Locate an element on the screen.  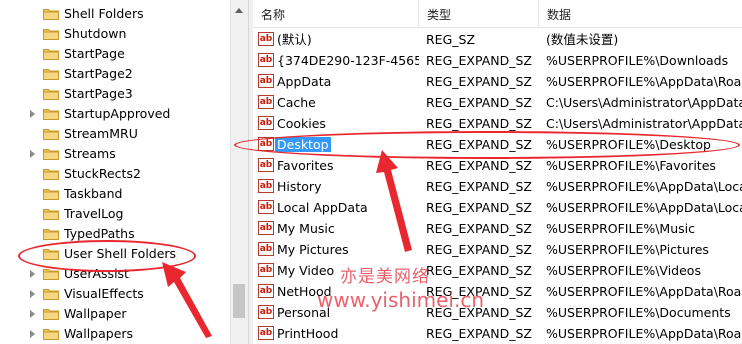
tree-item-label: StartPage is located at coordinates (94, 53).